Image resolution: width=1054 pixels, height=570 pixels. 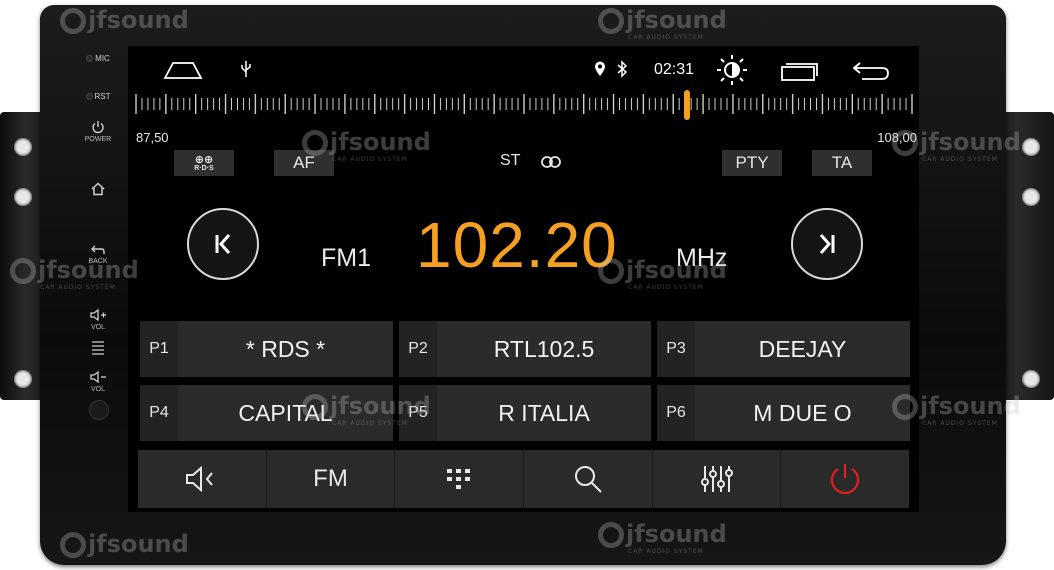 I want to click on keypad-button, so click(x=460, y=479).